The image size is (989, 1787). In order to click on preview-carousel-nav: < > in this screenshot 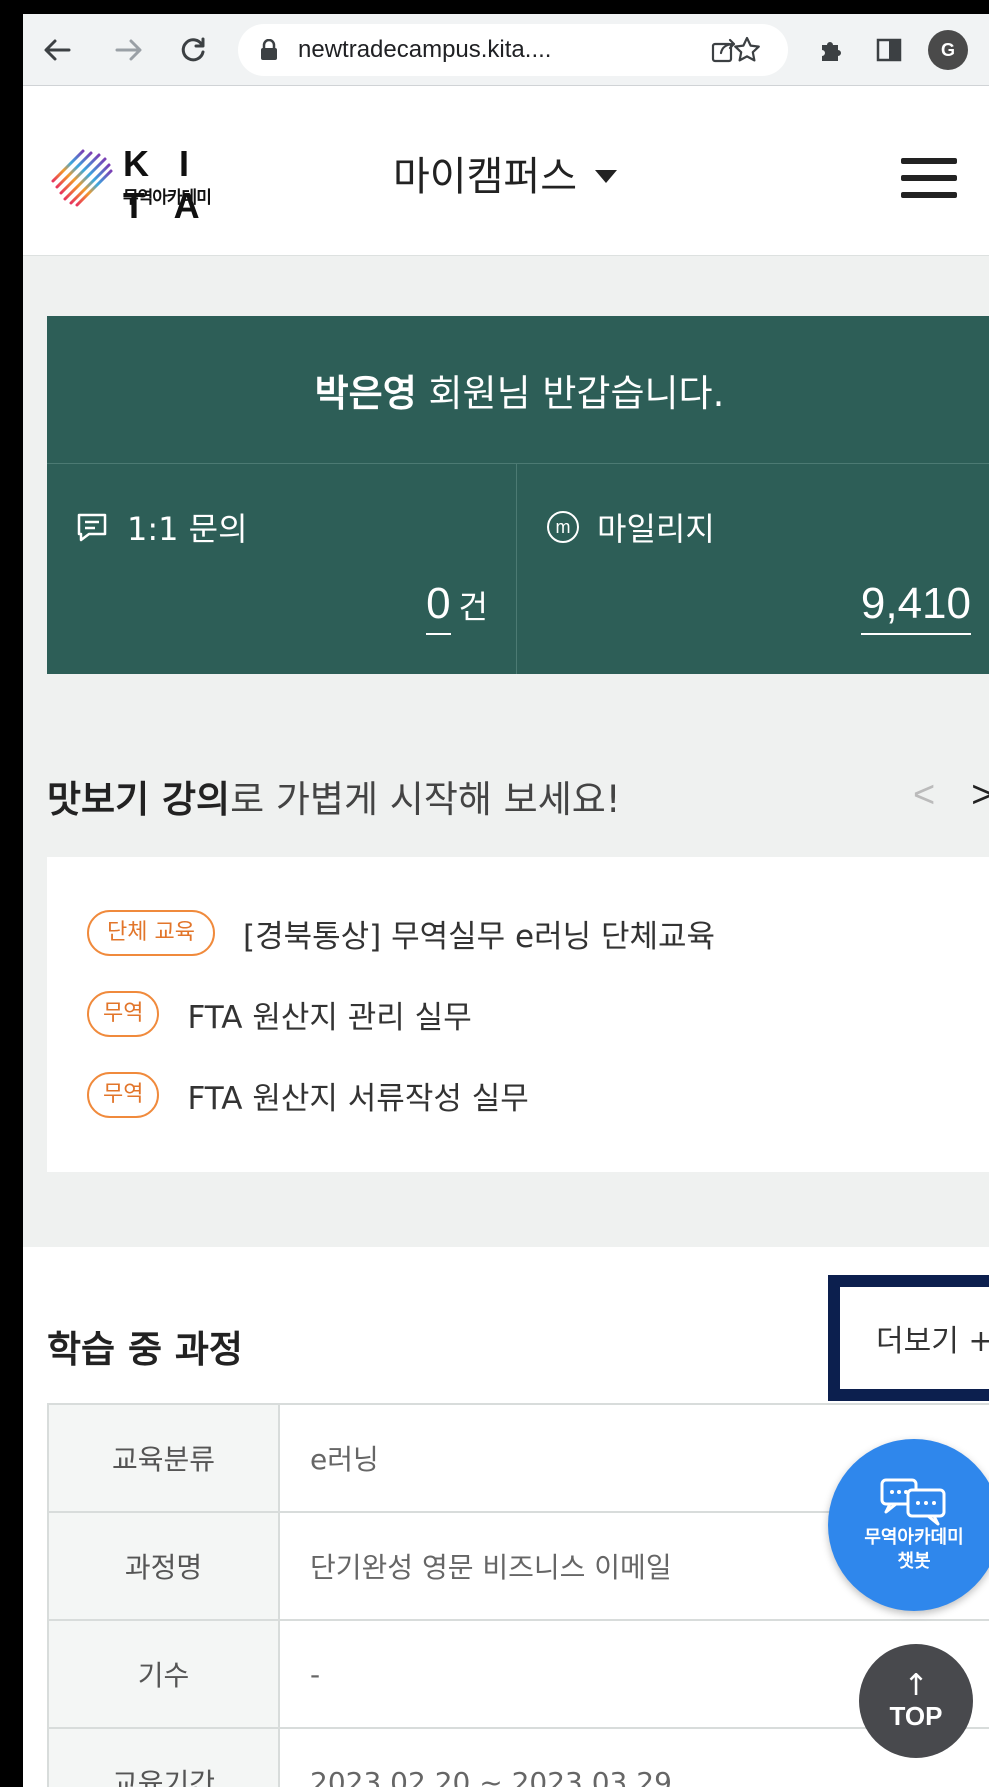, I will do `click(951, 795)`.